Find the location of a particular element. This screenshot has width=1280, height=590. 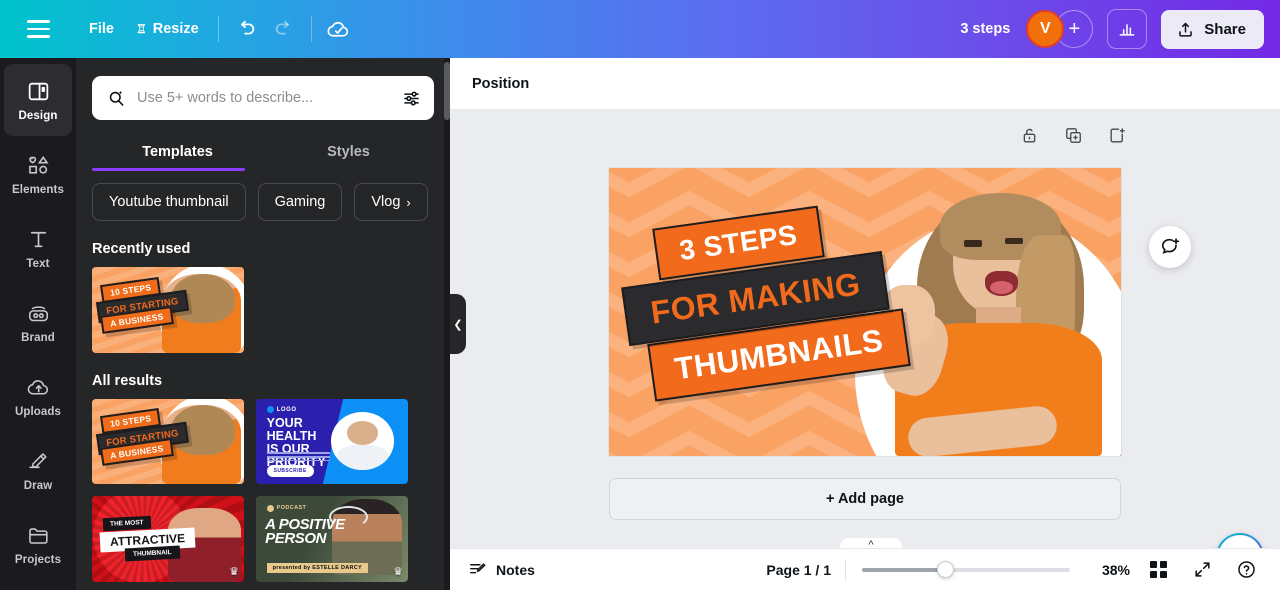

share-button: Share is located at coordinates (1212, 29).